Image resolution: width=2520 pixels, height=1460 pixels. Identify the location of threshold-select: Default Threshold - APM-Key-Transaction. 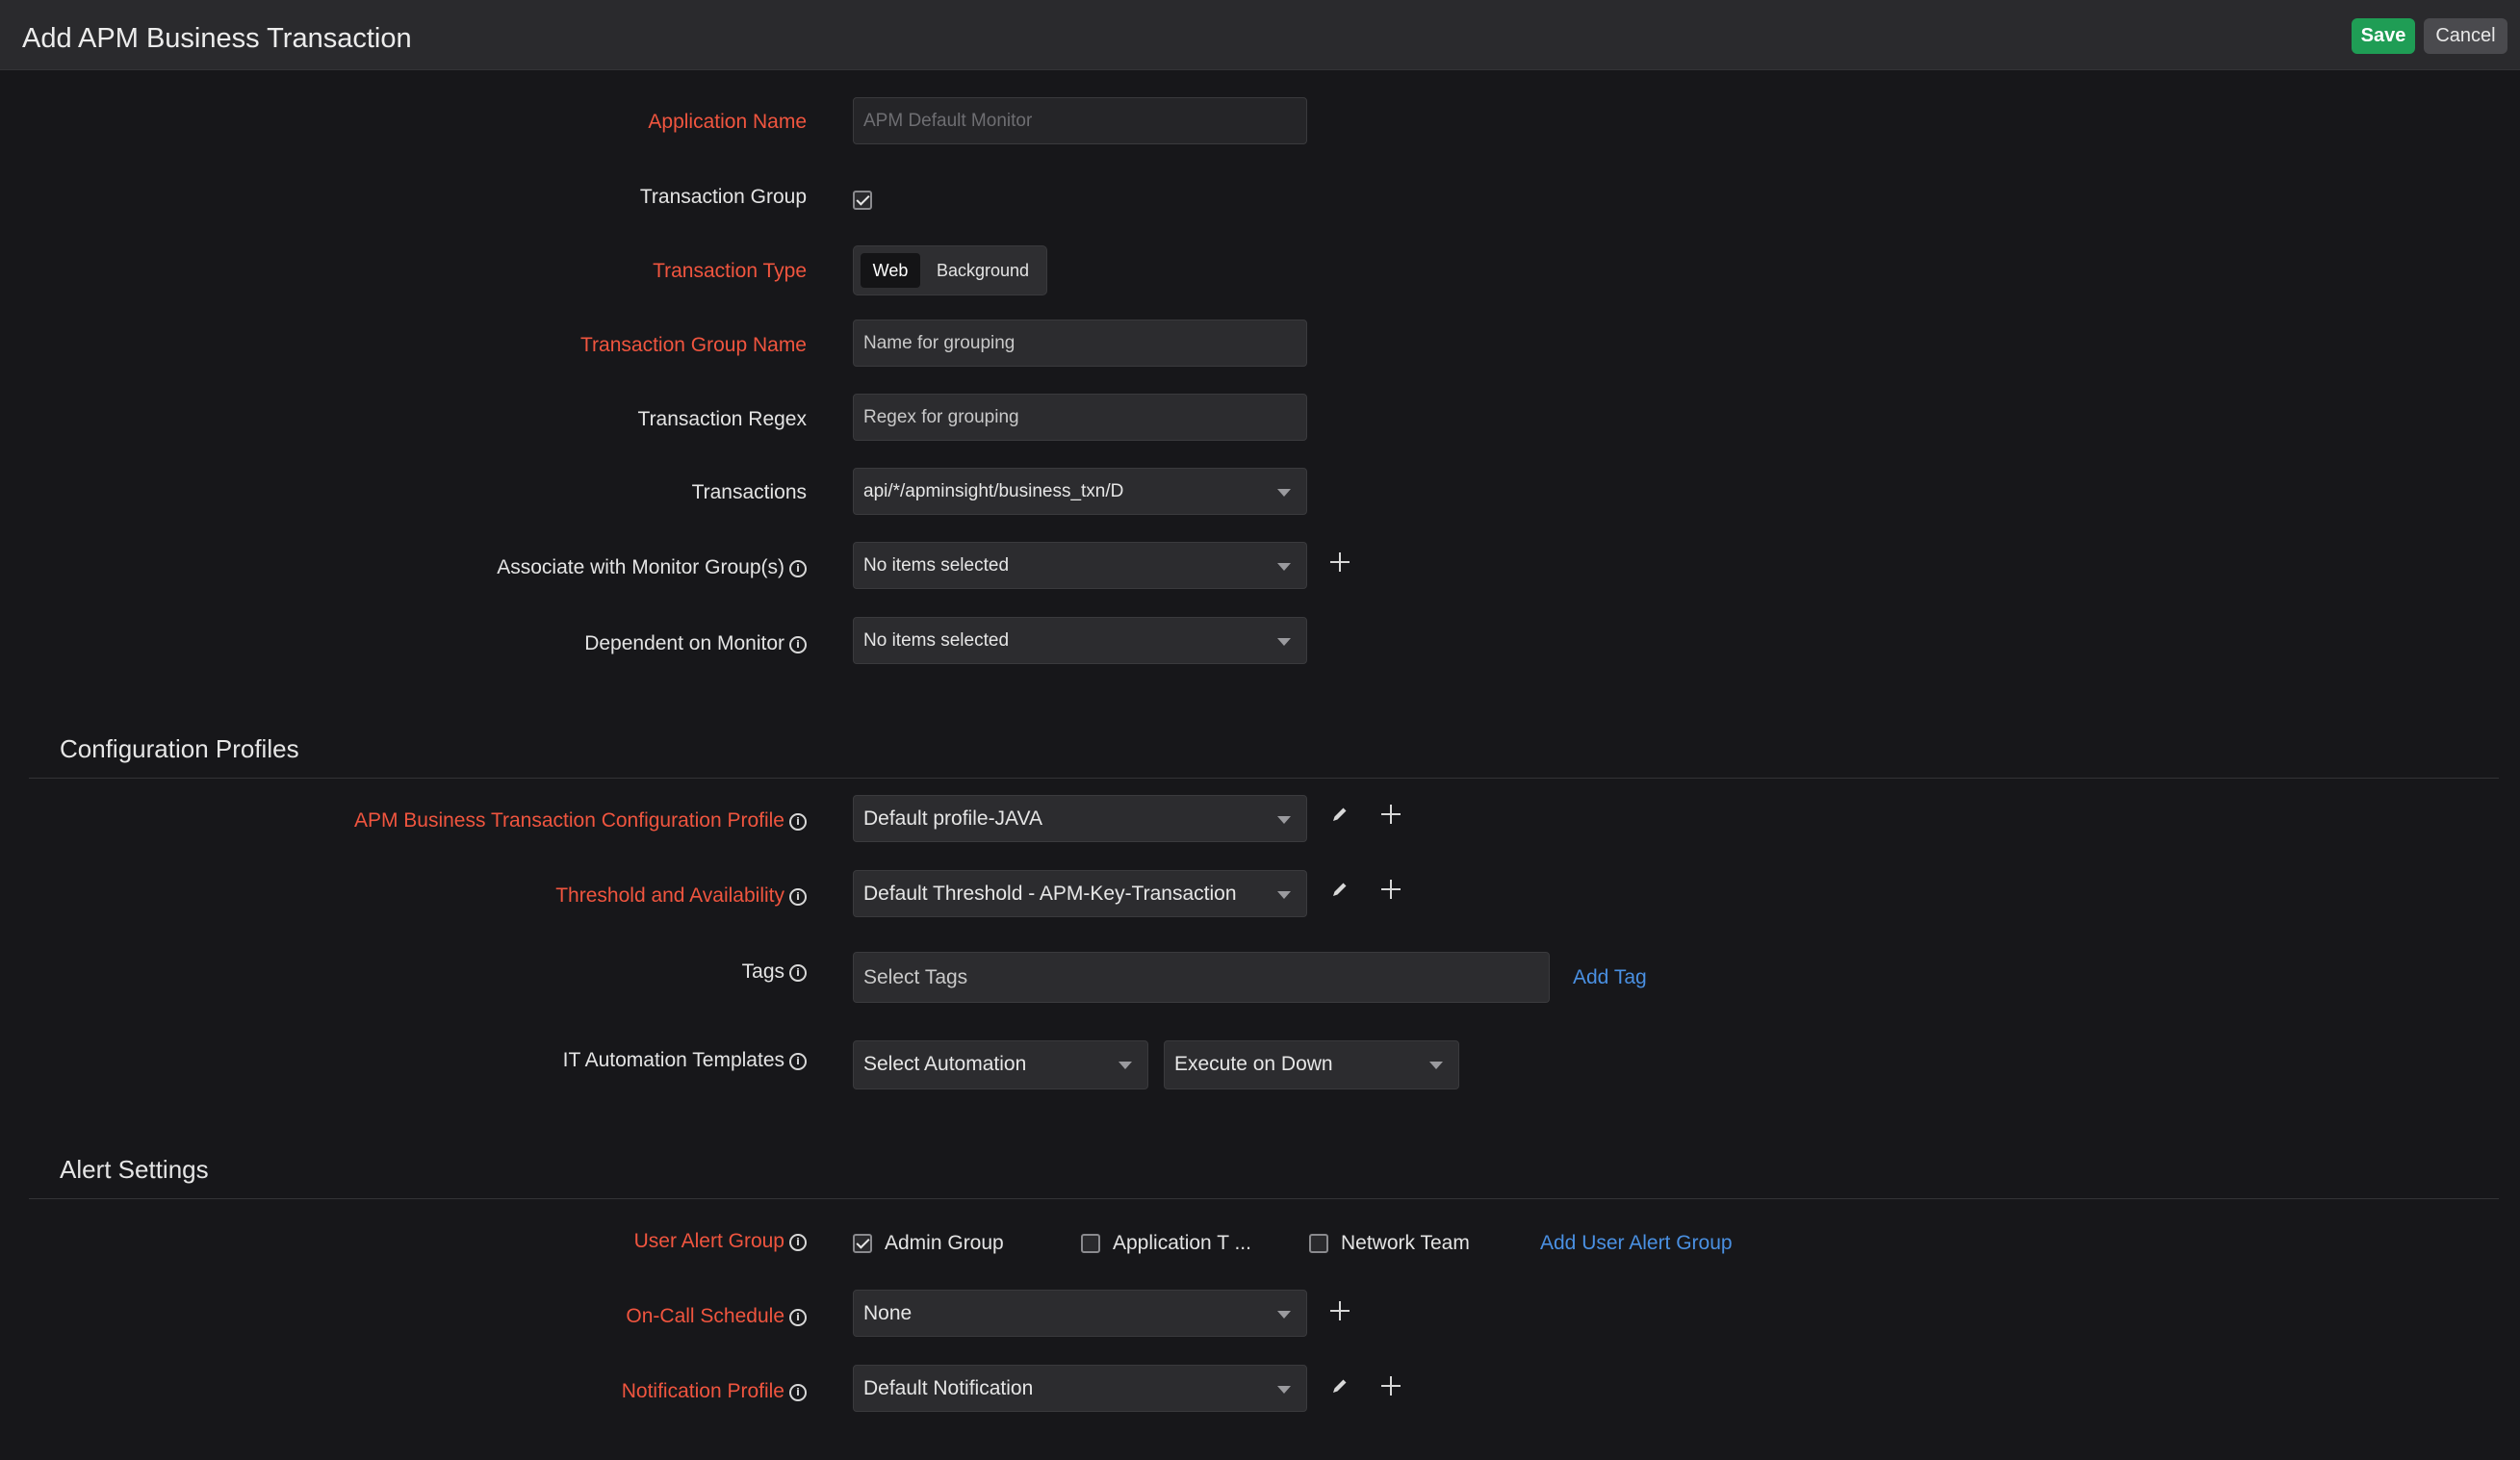
(1080, 894).